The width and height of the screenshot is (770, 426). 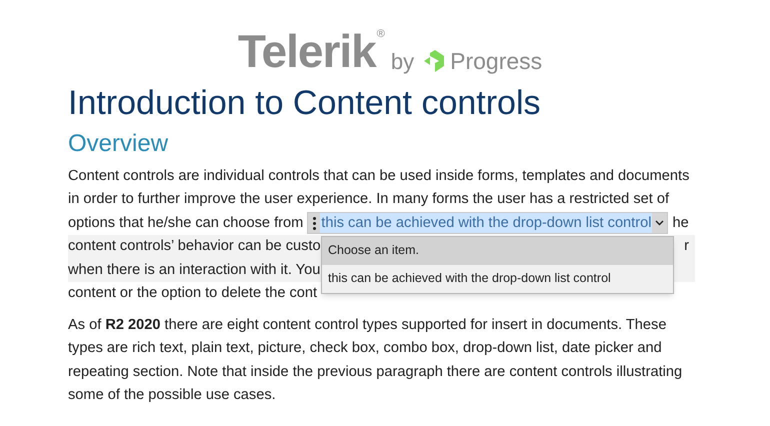 What do you see at coordinates (497, 279) in the screenshot?
I see `dropdown-option: this can be achieved with the drop-down list control` at bounding box center [497, 279].